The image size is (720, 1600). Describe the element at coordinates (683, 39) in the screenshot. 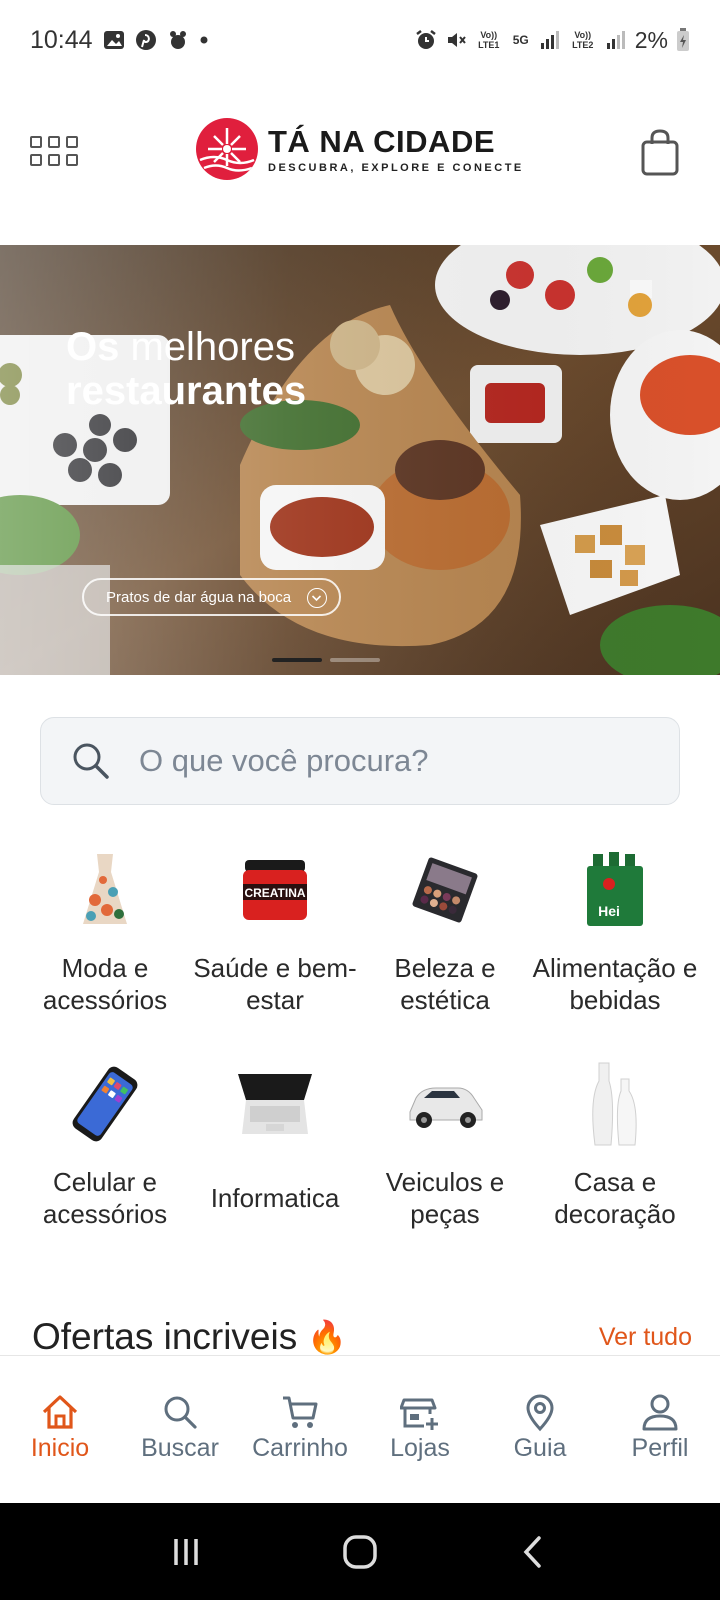

I see `battery-icon` at that location.